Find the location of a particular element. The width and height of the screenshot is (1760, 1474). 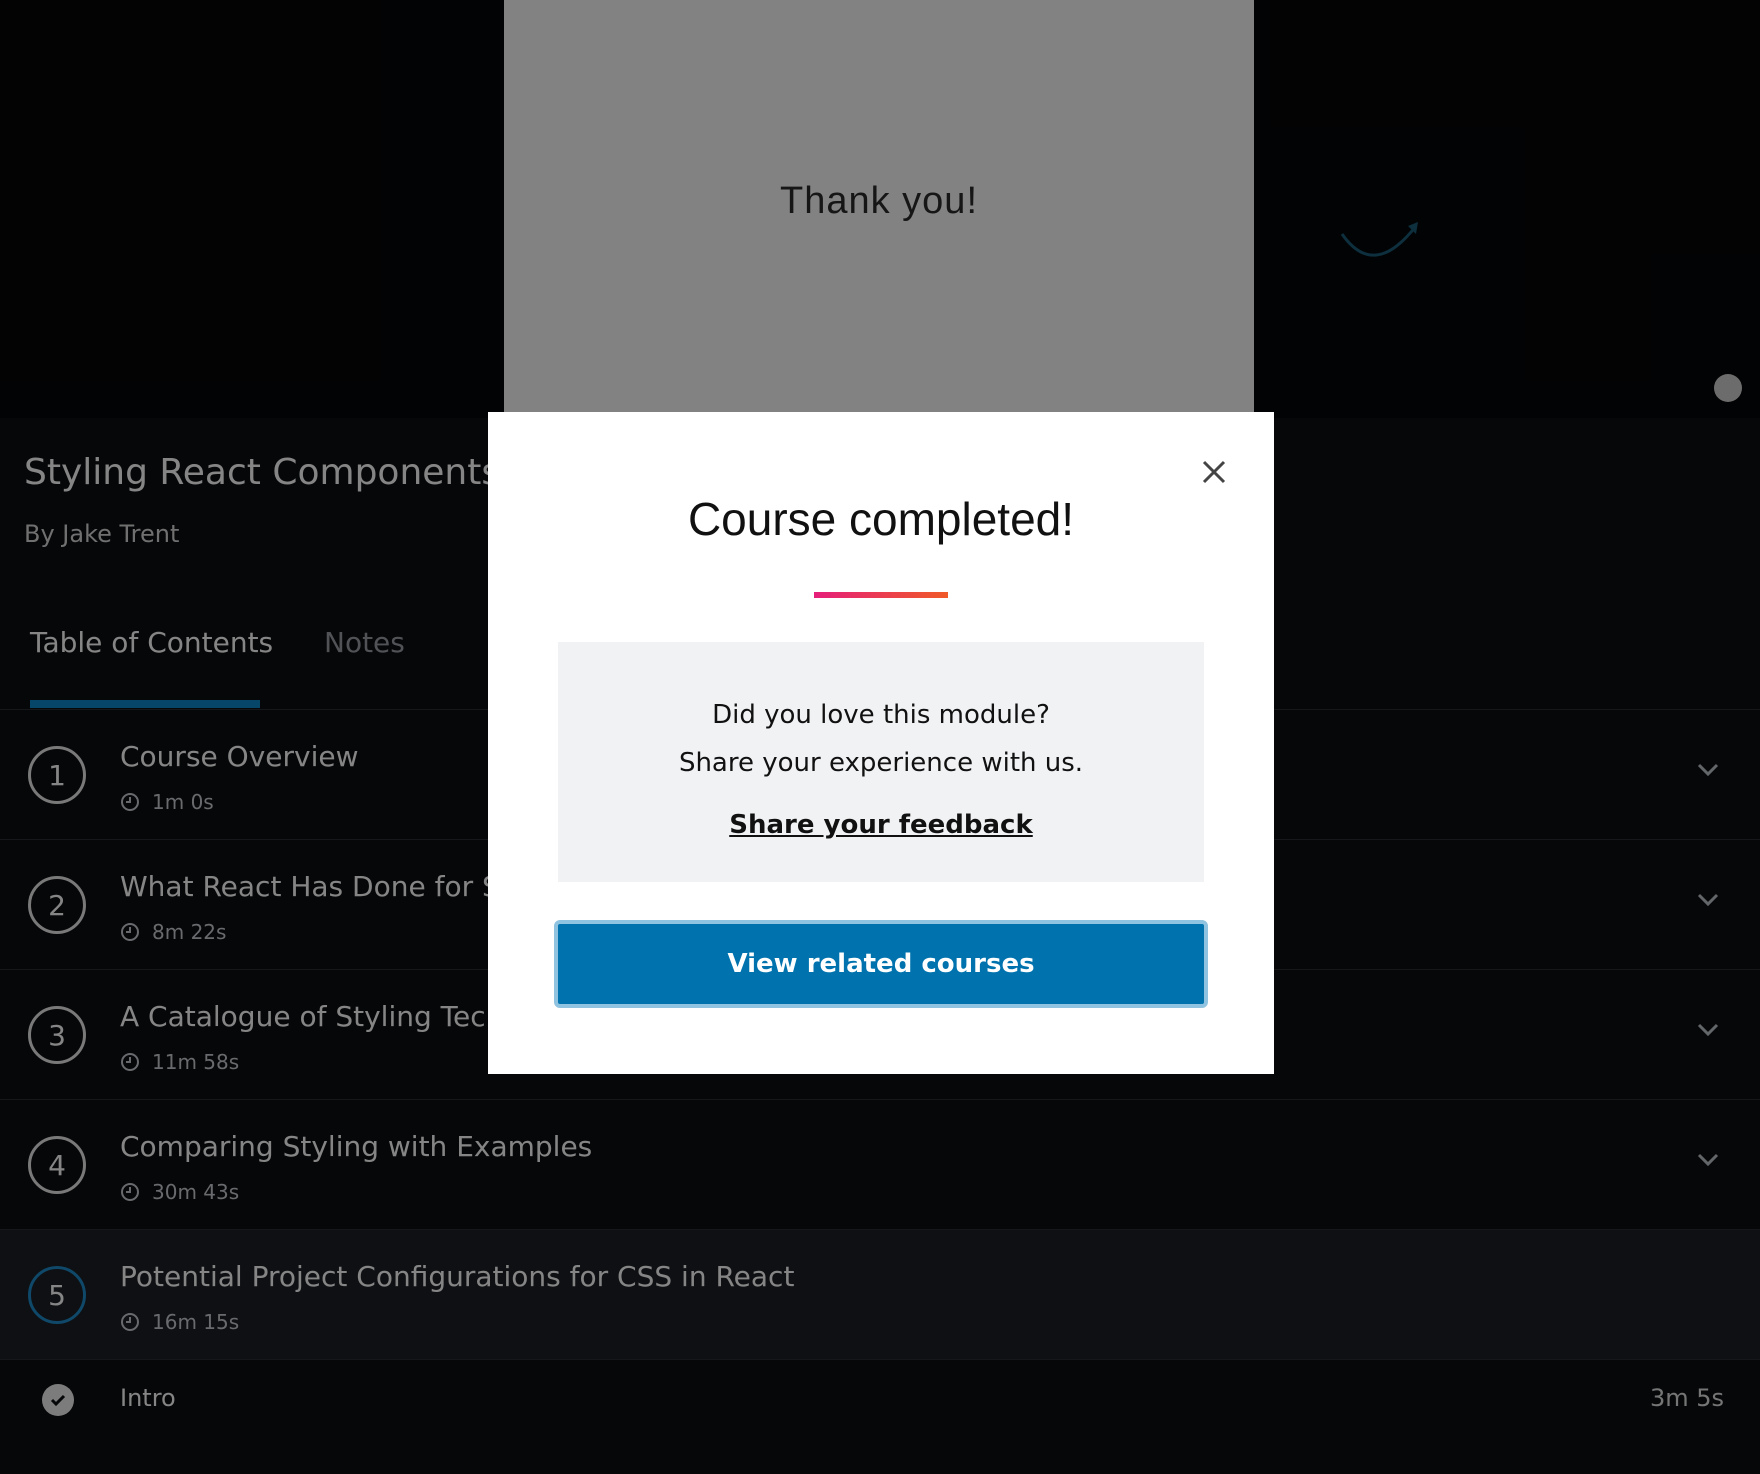

modal-title: Course completed! is located at coordinates (881, 519).